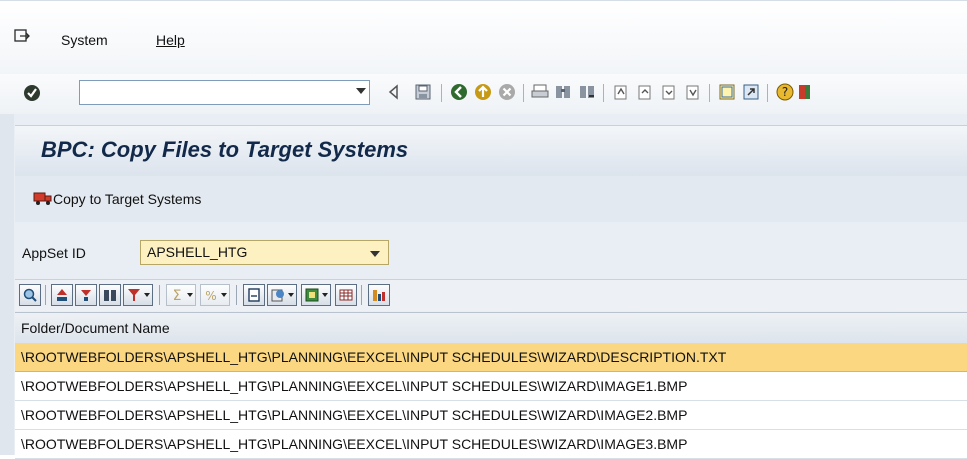  What do you see at coordinates (491, 328) in the screenshot?
I see `table-header: Folder/Document Name` at bounding box center [491, 328].